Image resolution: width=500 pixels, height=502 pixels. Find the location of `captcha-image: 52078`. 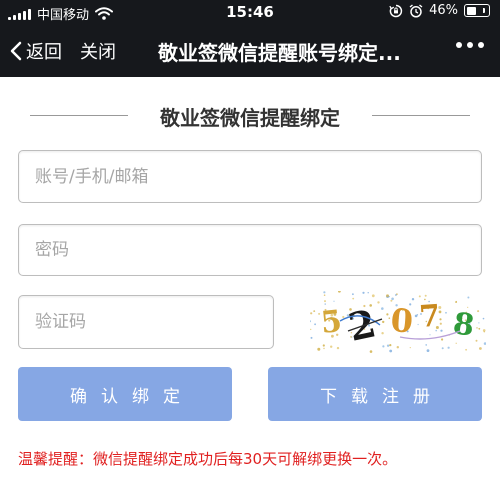

captcha-image: 52078 is located at coordinates (398, 322).